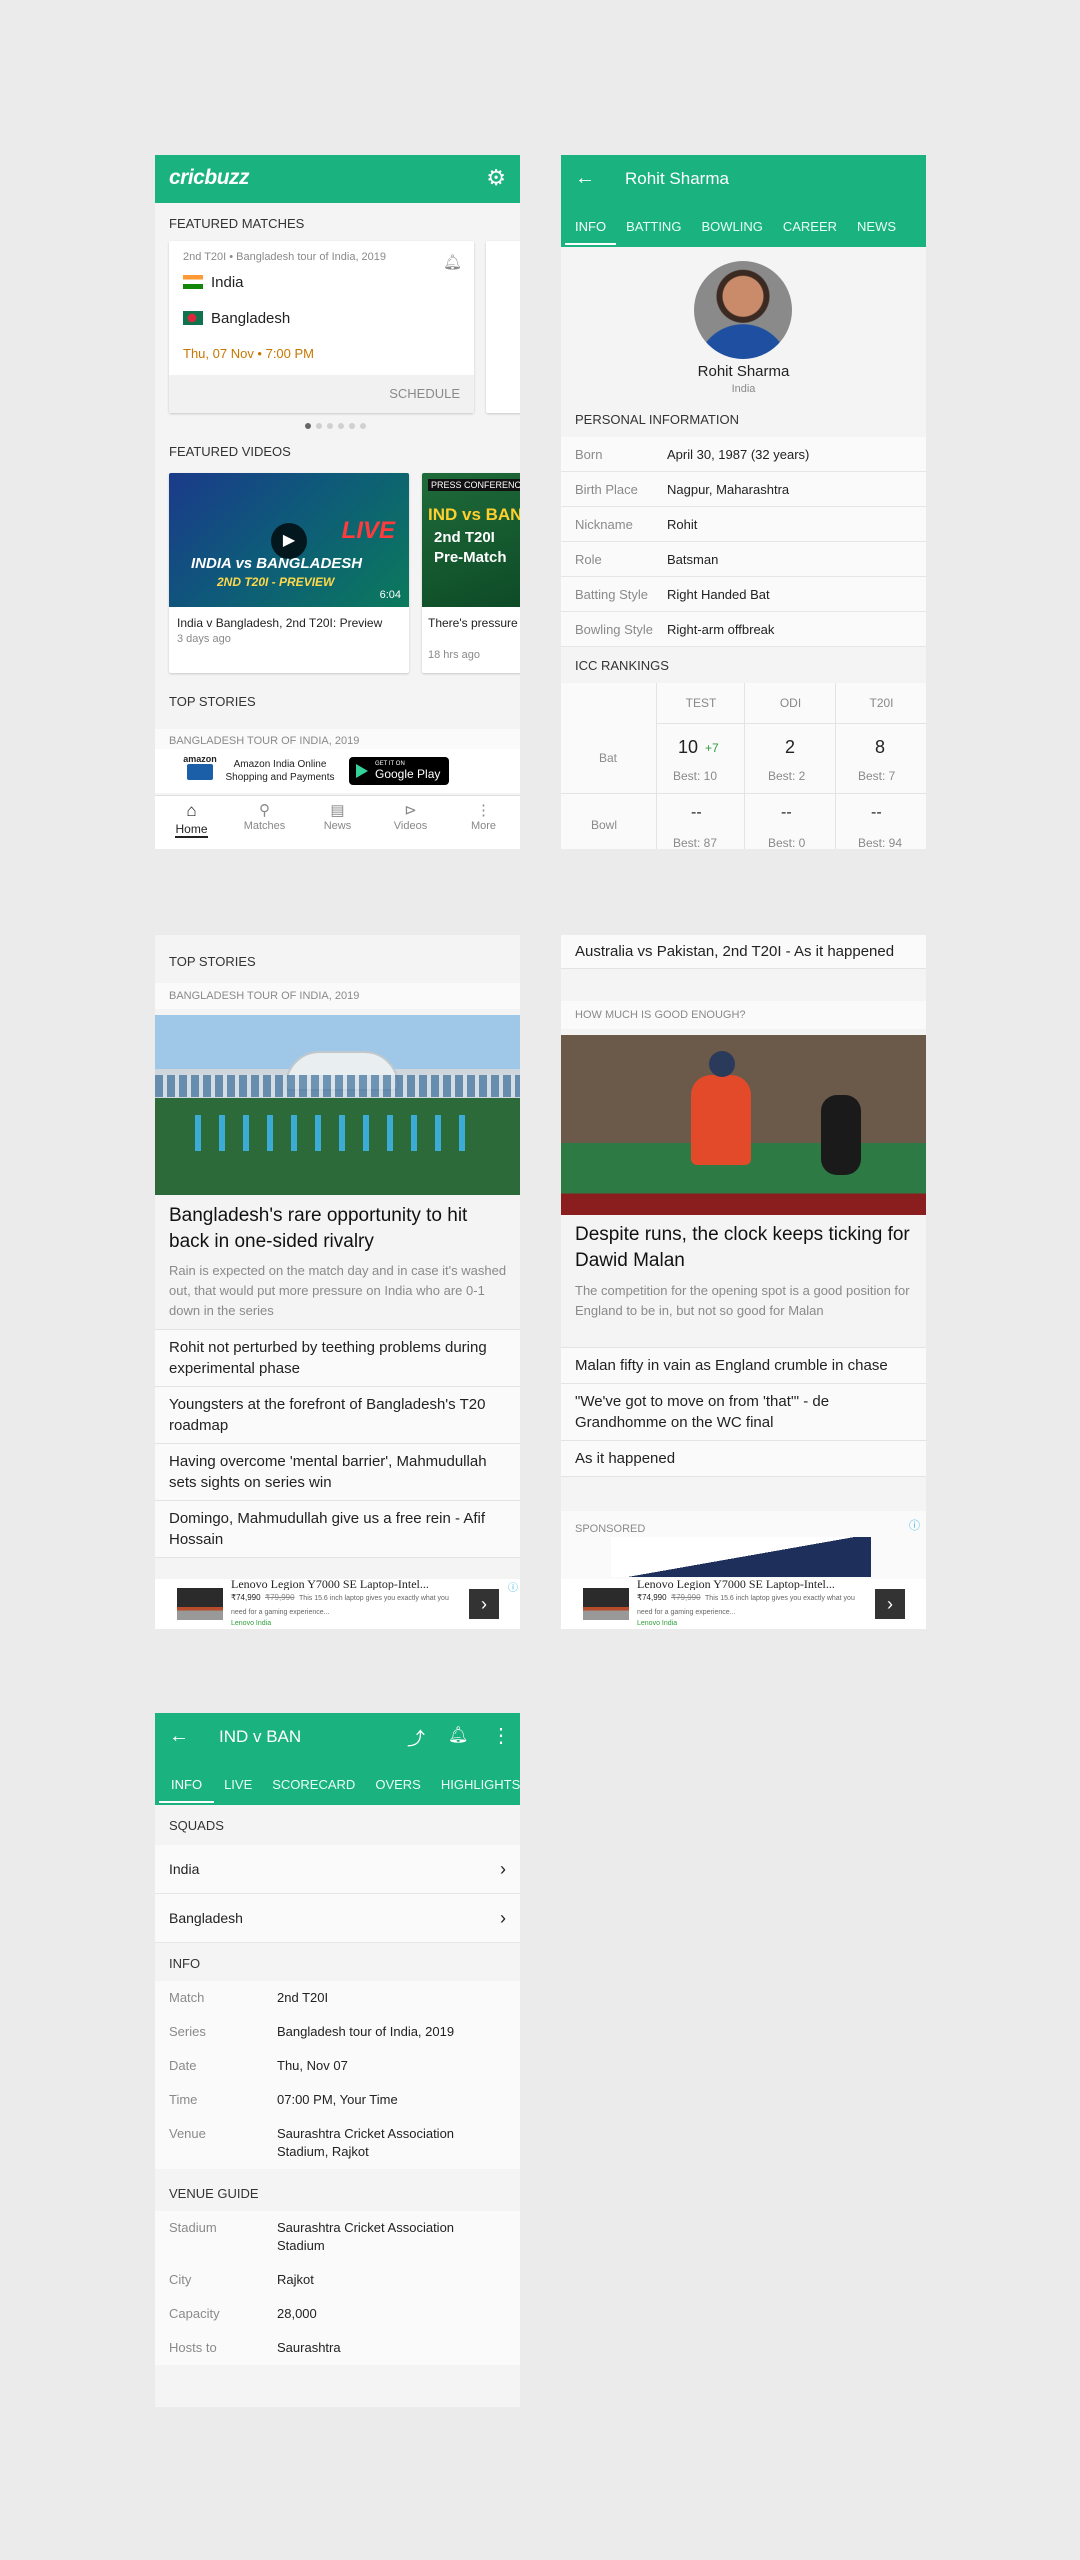 Image resolution: width=1080 pixels, height=2560 pixels. I want to click on tab-scorecard: SCORECARD, so click(313, 1785).